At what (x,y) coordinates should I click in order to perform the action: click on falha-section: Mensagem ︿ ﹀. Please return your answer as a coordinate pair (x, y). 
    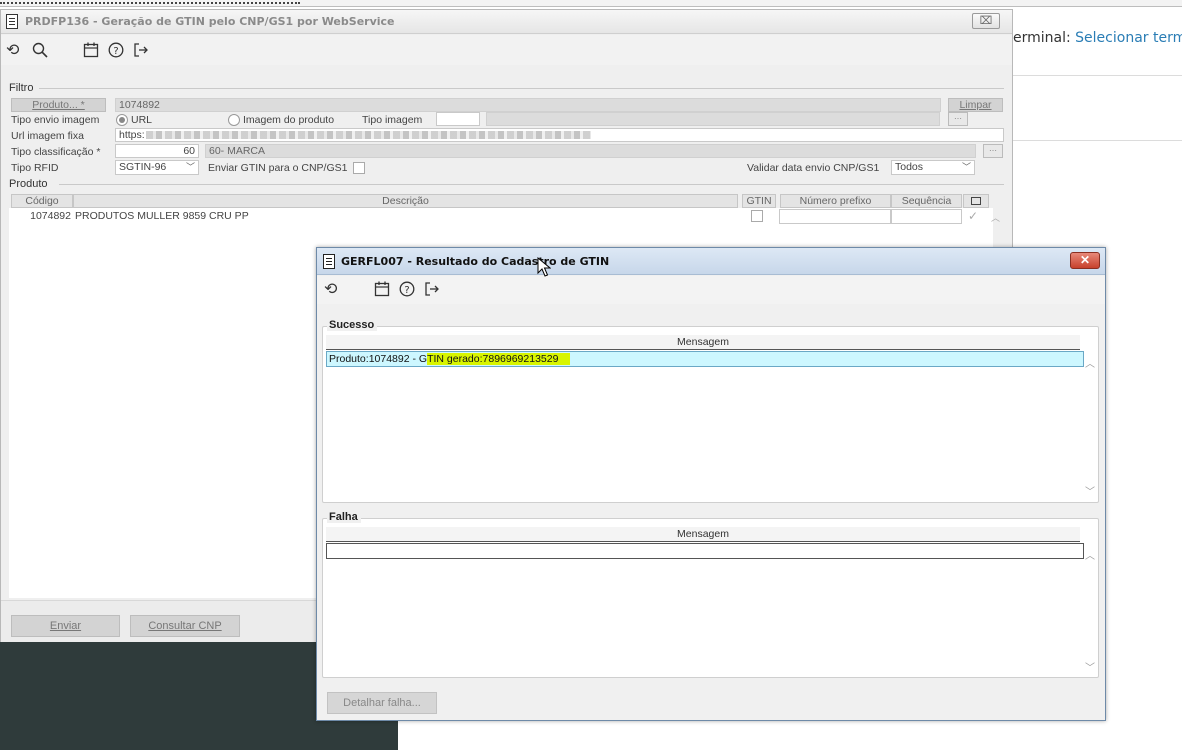
    Looking at the image, I should click on (710, 598).